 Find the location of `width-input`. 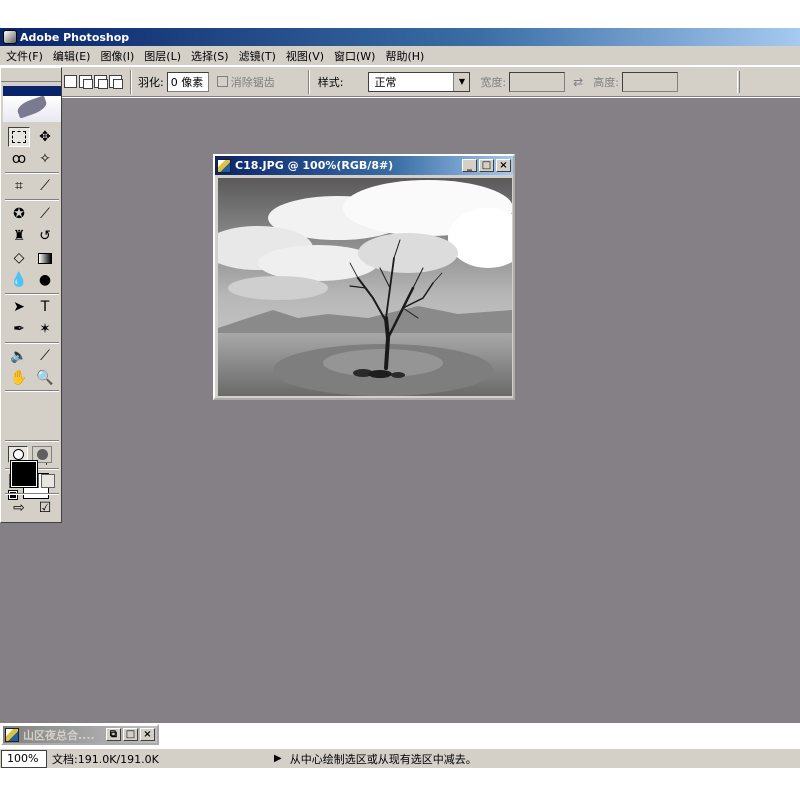

width-input is located at coordinates (537, 81).